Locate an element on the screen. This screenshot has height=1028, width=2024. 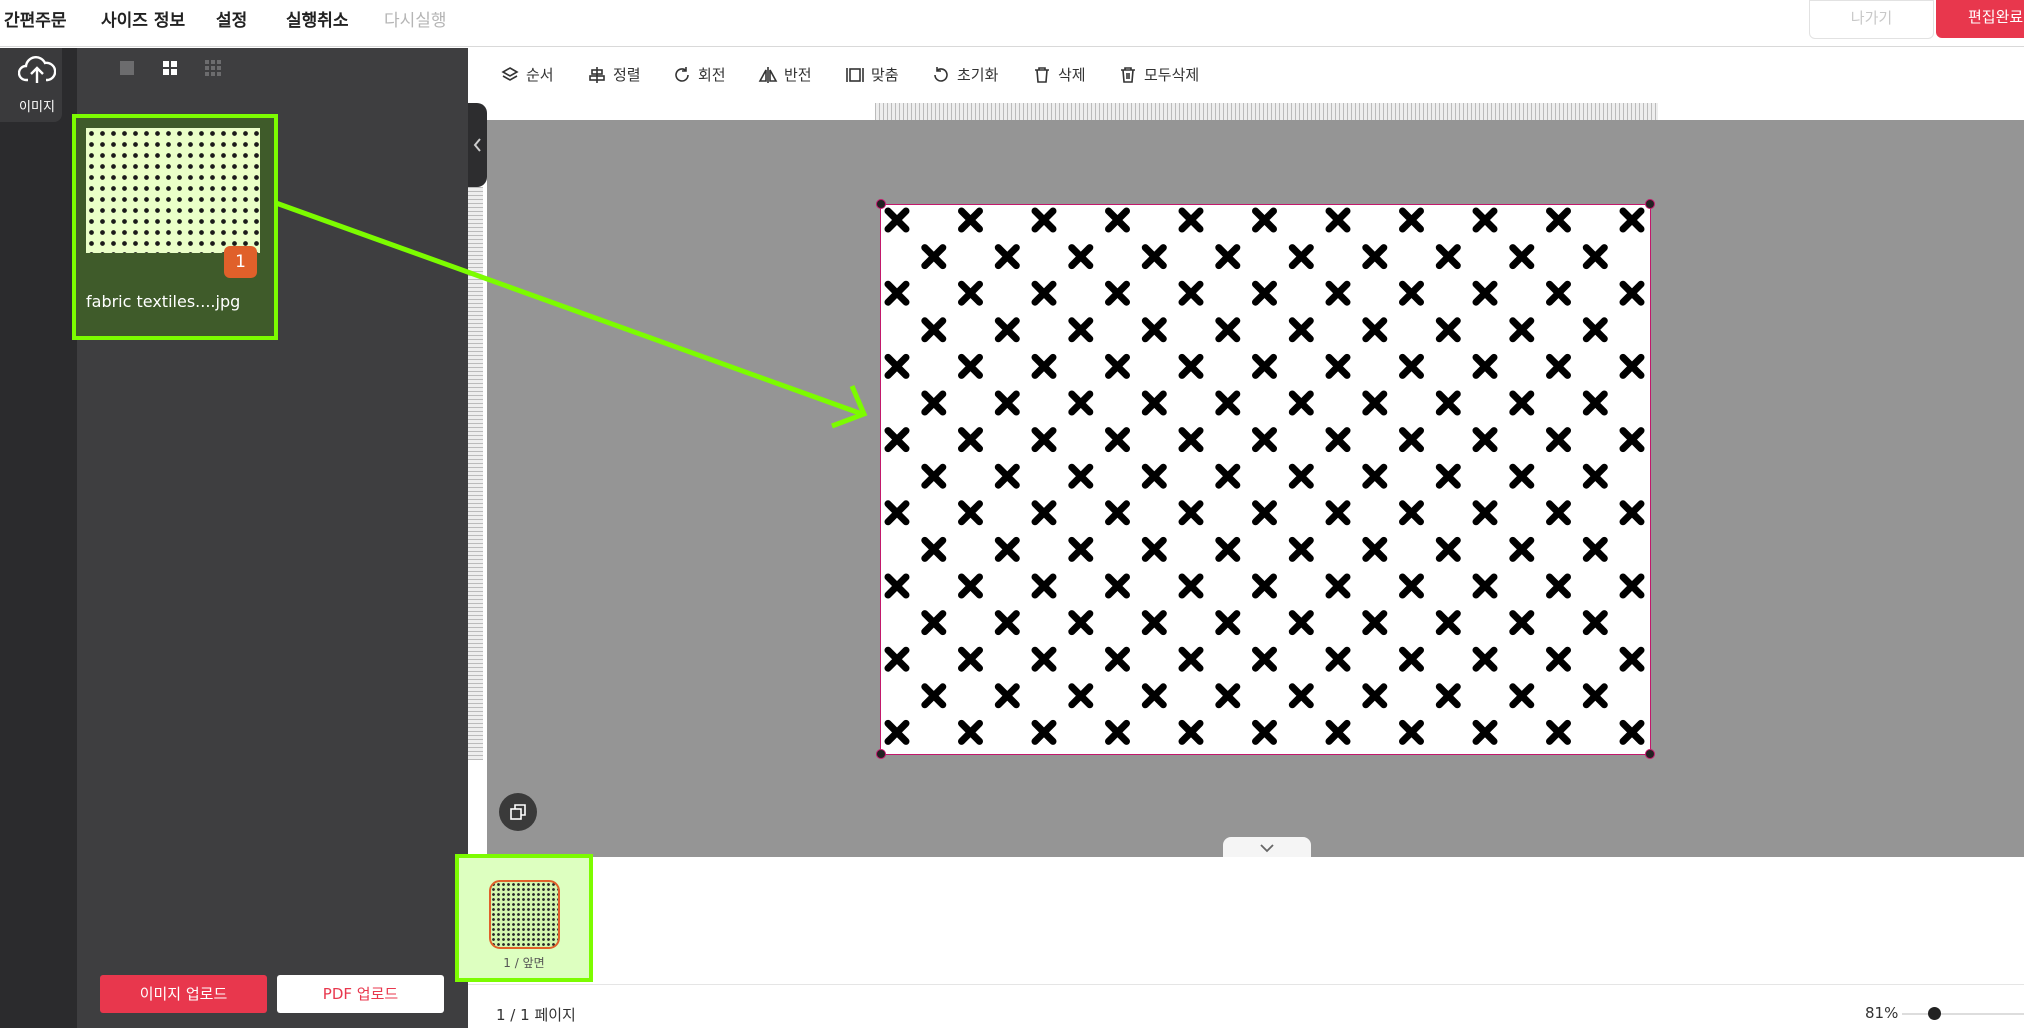
rotate-tool: 회전 is located at coordinates (699, 74).